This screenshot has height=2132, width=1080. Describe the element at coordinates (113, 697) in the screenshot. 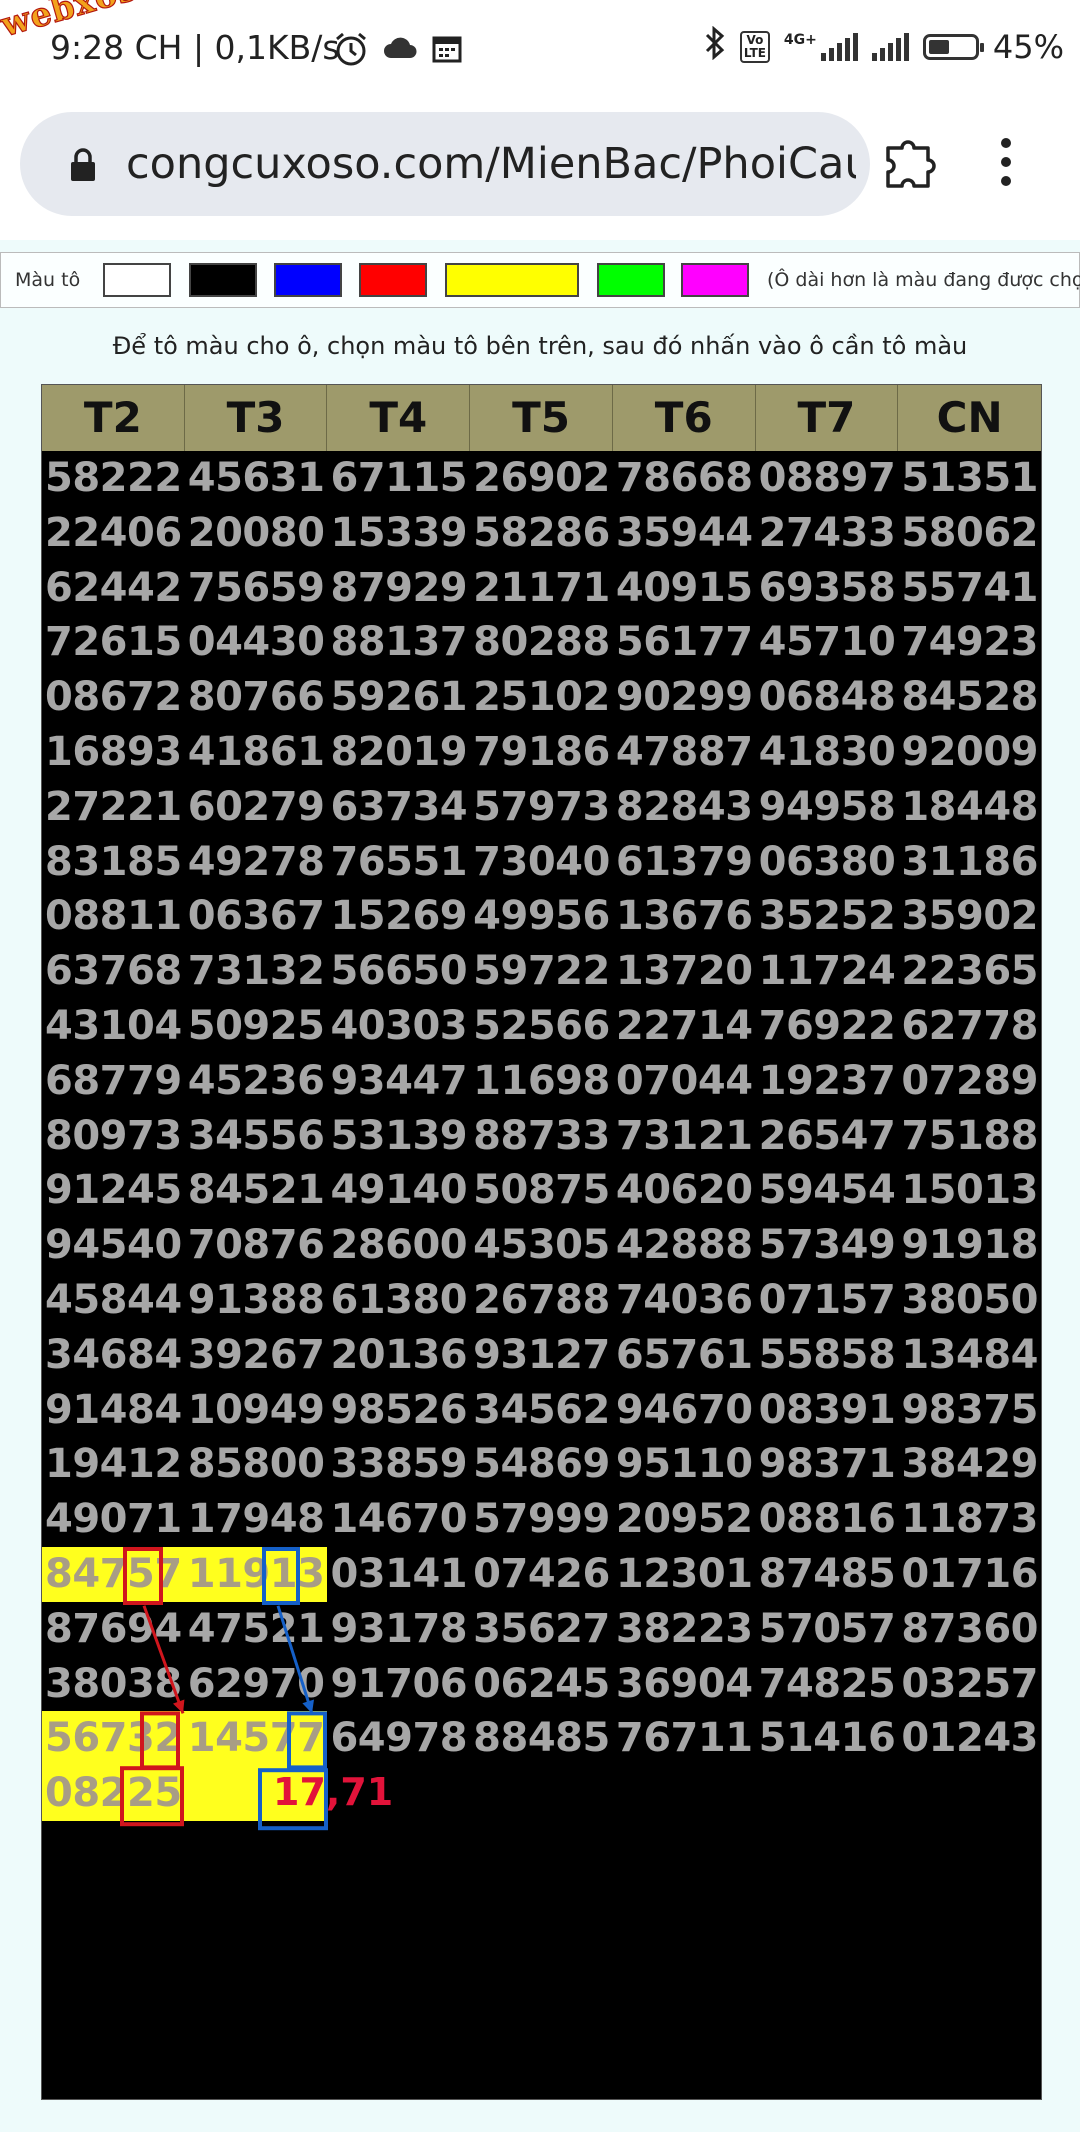

I see `table-cell: 08672` at that location.